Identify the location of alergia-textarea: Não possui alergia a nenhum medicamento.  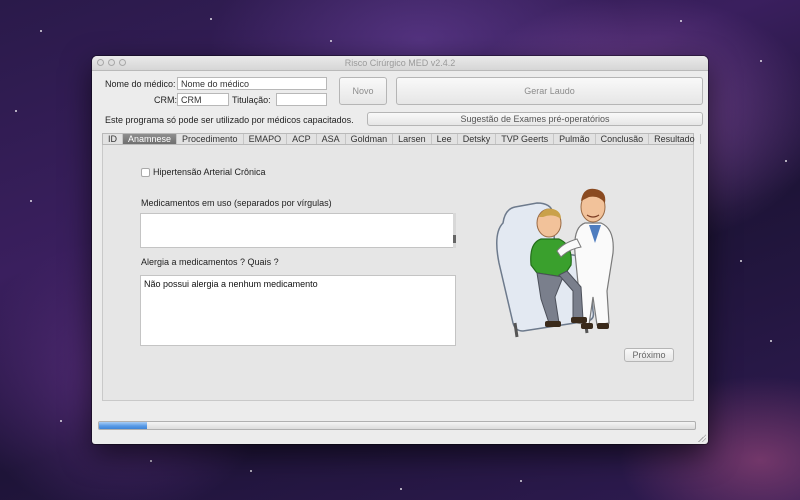
(298, 310).